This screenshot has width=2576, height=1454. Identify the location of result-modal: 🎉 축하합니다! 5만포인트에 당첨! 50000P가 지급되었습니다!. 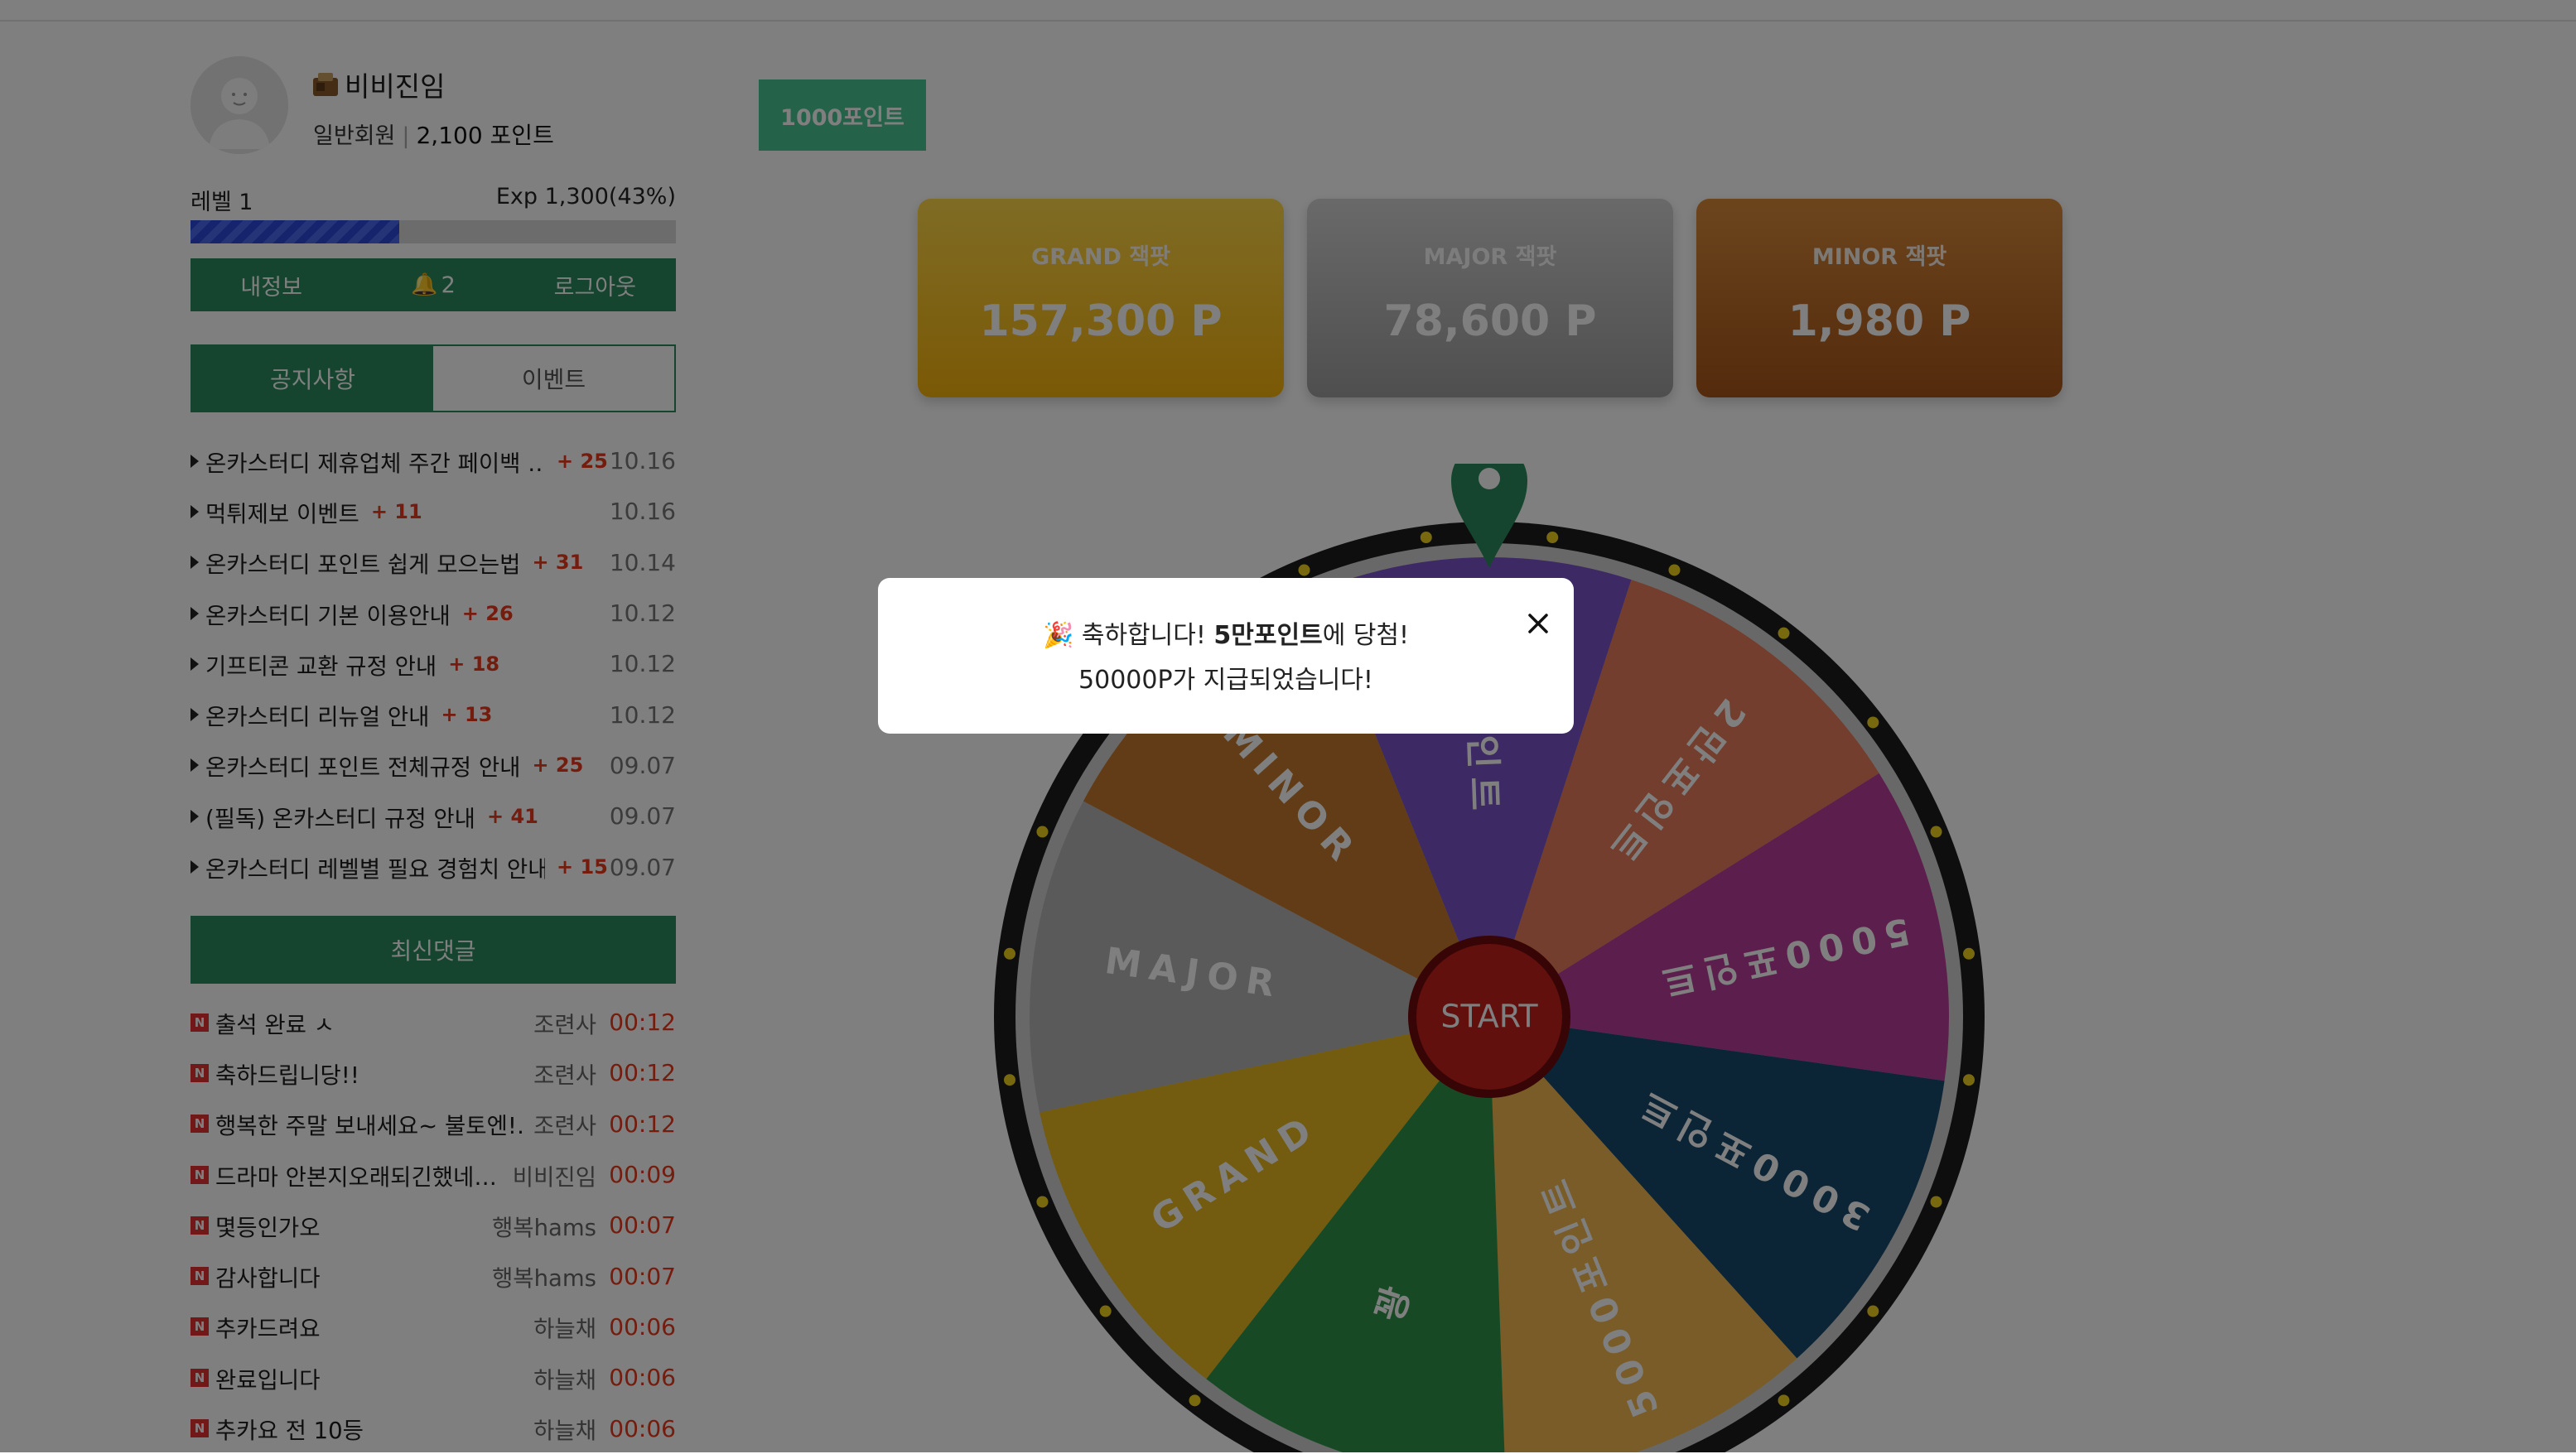
(1226, 656).